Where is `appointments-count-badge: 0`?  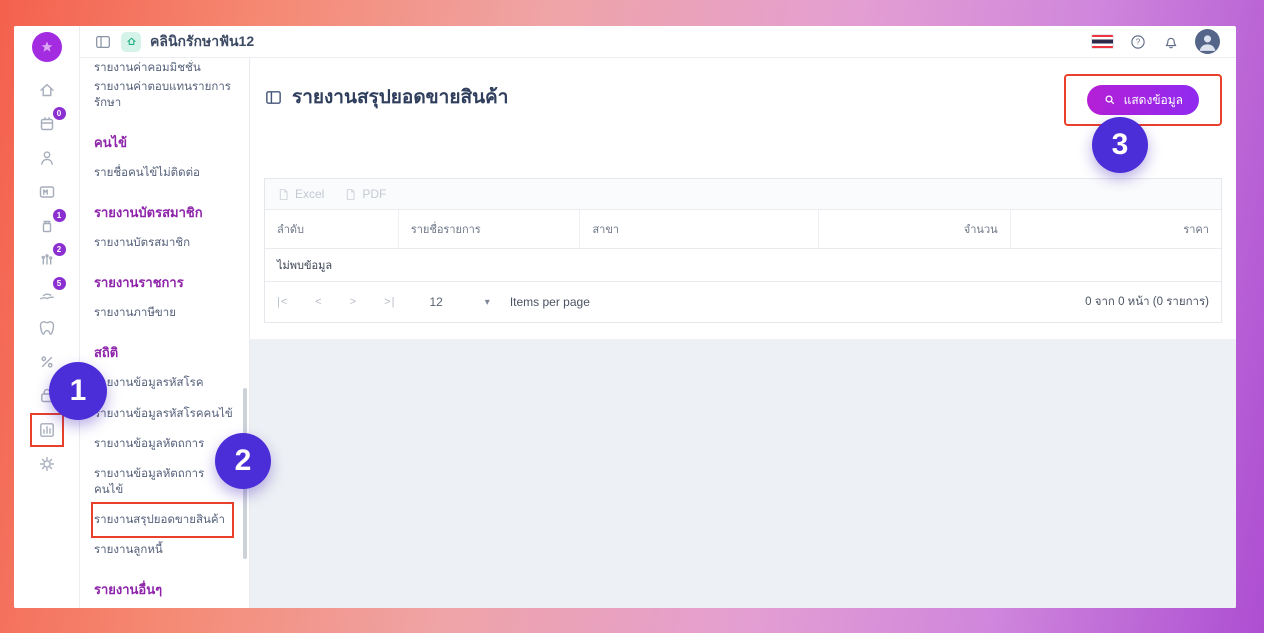
appointments-count-badge: 0 is located at coordinates (59, 113).